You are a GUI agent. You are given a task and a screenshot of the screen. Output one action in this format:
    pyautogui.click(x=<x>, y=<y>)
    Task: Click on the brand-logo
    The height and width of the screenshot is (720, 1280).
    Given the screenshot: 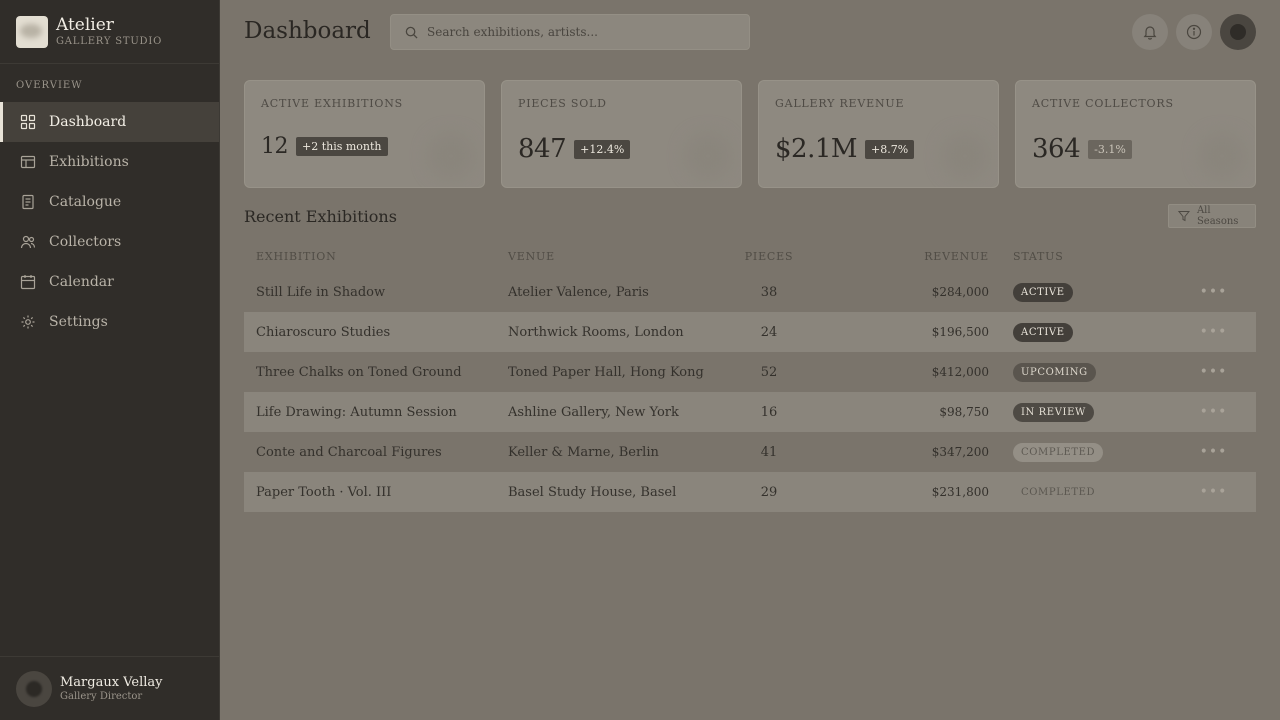 What is the action you would take?
    pyautogui.click(x=32, y=31)
    